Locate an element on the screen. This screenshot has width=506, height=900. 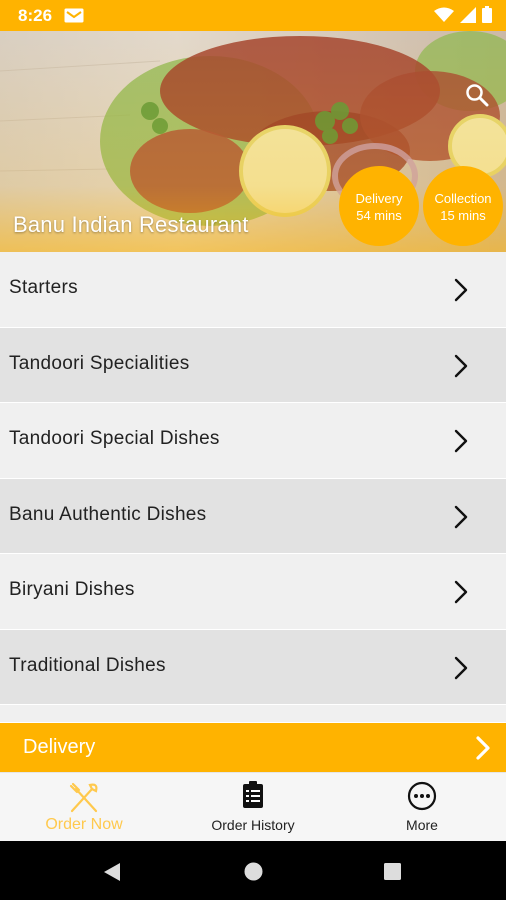
signal-icon is located at coordinates (468, 17).